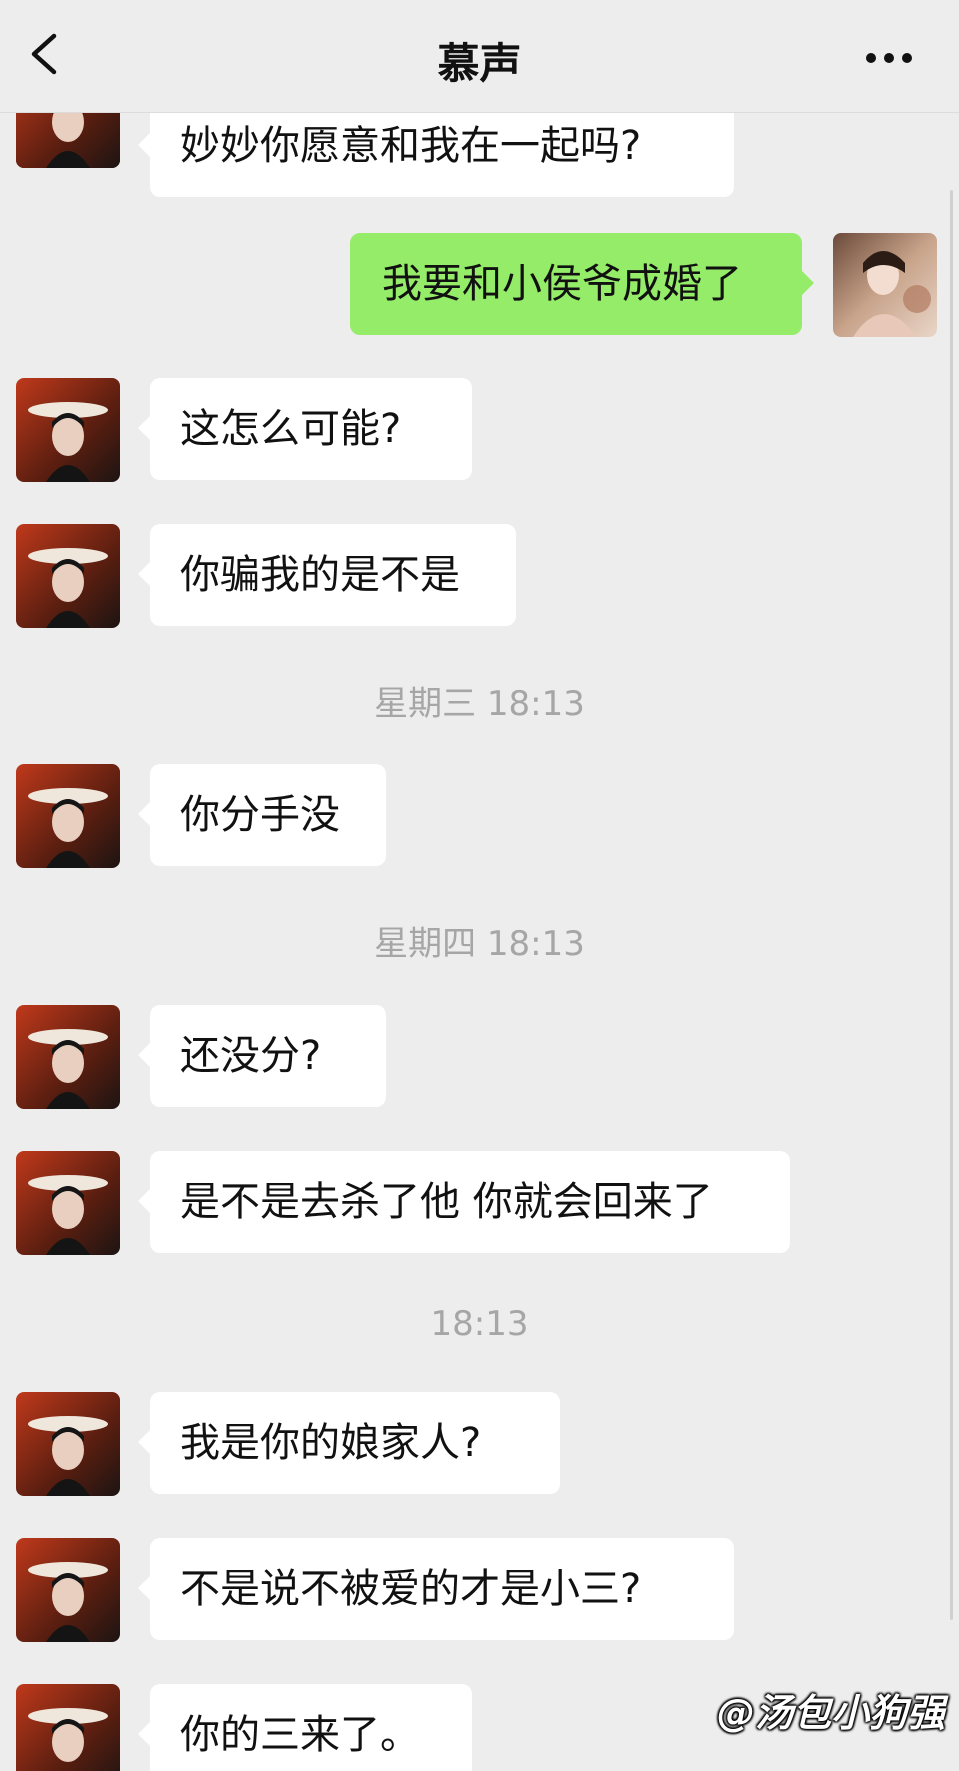 This screenshot has width=959, height=1771. Describe the element at coordinates (262, 1056) in the screenshot. I see `message-bubble-incoming: 还没分?` at that location.